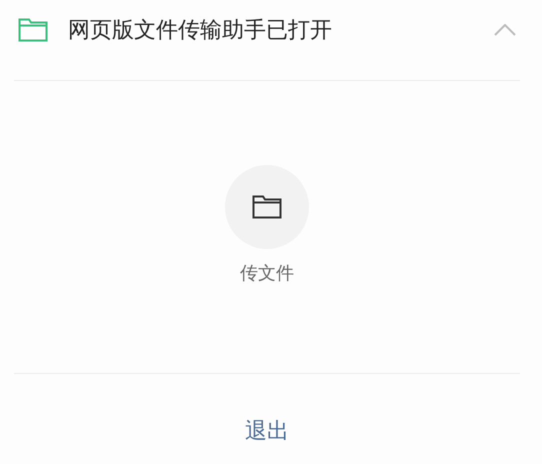 This screenshot has height=464, width=542. What do you see at coordinates (505, 30) in the screenshot?
I see `chevron-icon` at bounding box center [505, 30].